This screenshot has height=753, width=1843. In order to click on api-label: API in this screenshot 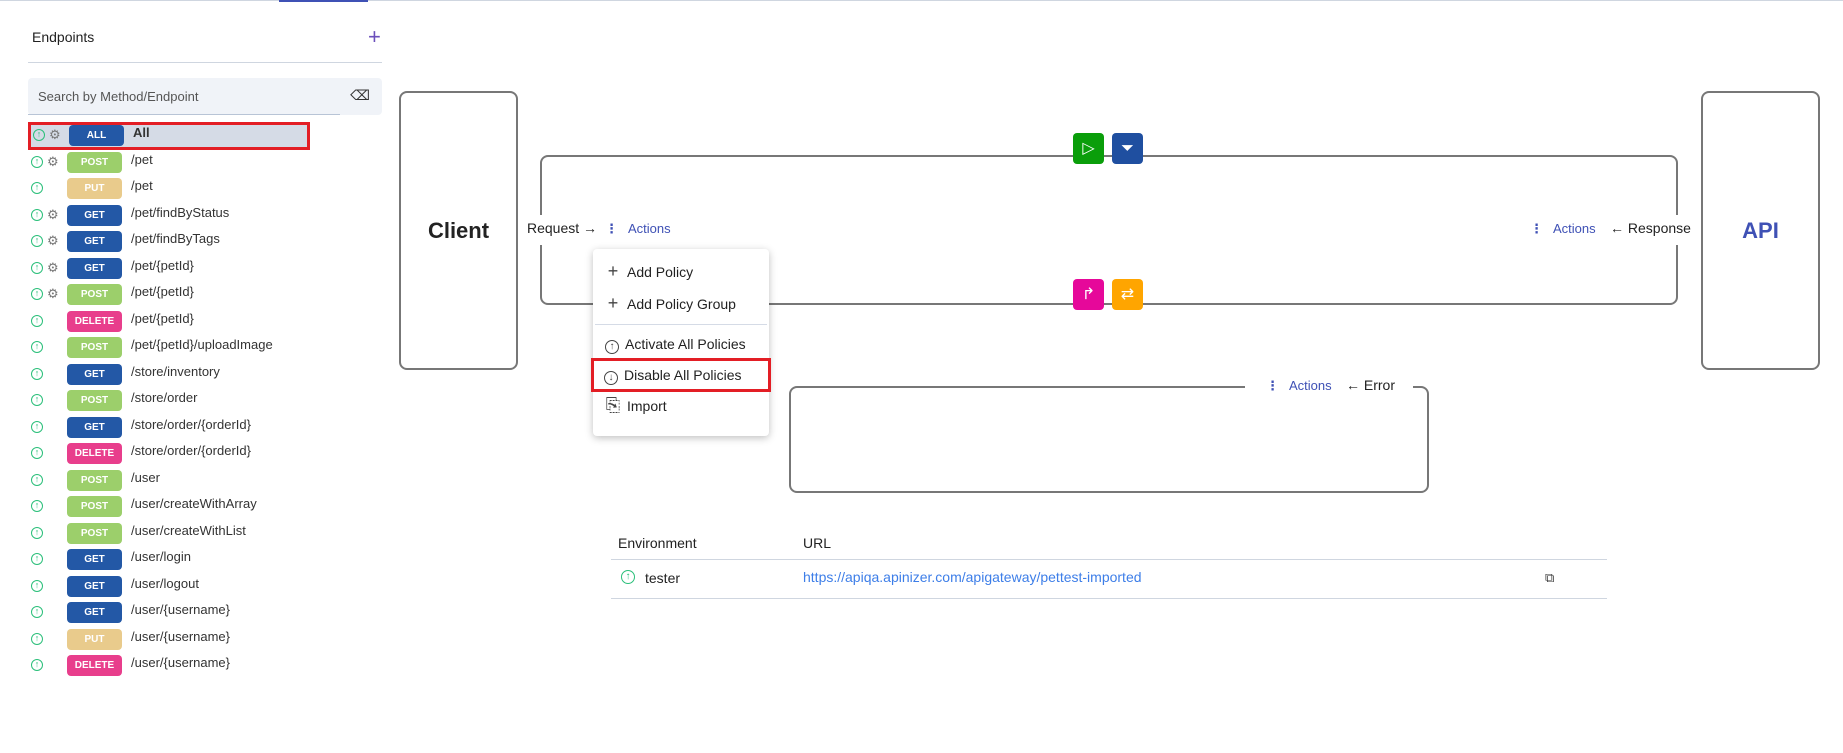, I will do `click(1760, 230)`.